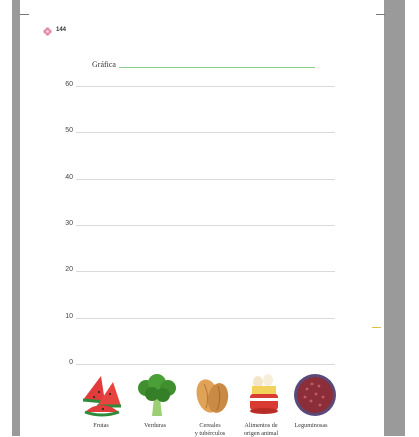 The width and height of the screenshot is (419, 437). What do you see at coordinates (69, 223) in the screenshot?
I see `y-tick-label: 30` at bounding box center [69, 223].